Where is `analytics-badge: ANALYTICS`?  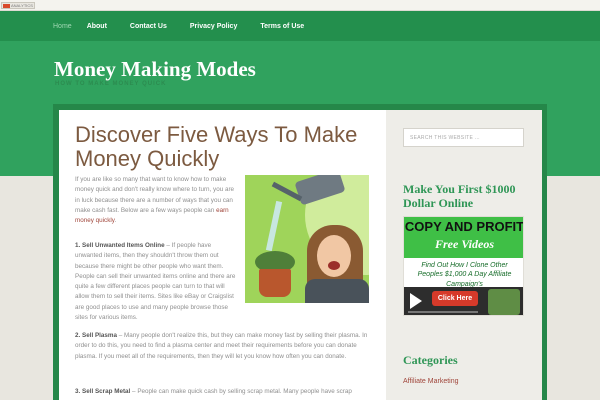
analytics-badge: ANALYTICS is located at coordinates (18, 5).